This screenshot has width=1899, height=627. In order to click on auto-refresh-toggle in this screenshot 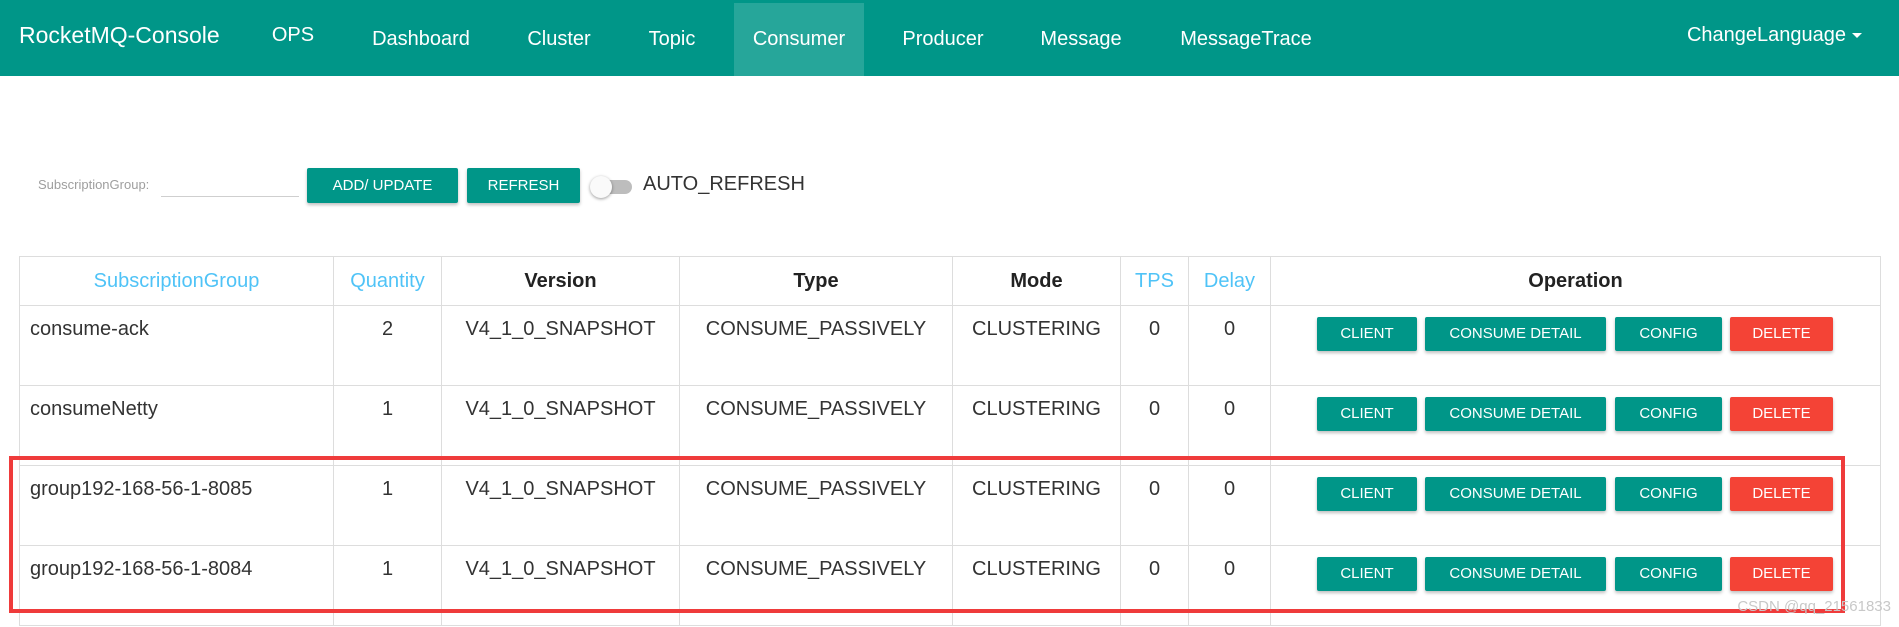, I will do `click(611, 187)`.